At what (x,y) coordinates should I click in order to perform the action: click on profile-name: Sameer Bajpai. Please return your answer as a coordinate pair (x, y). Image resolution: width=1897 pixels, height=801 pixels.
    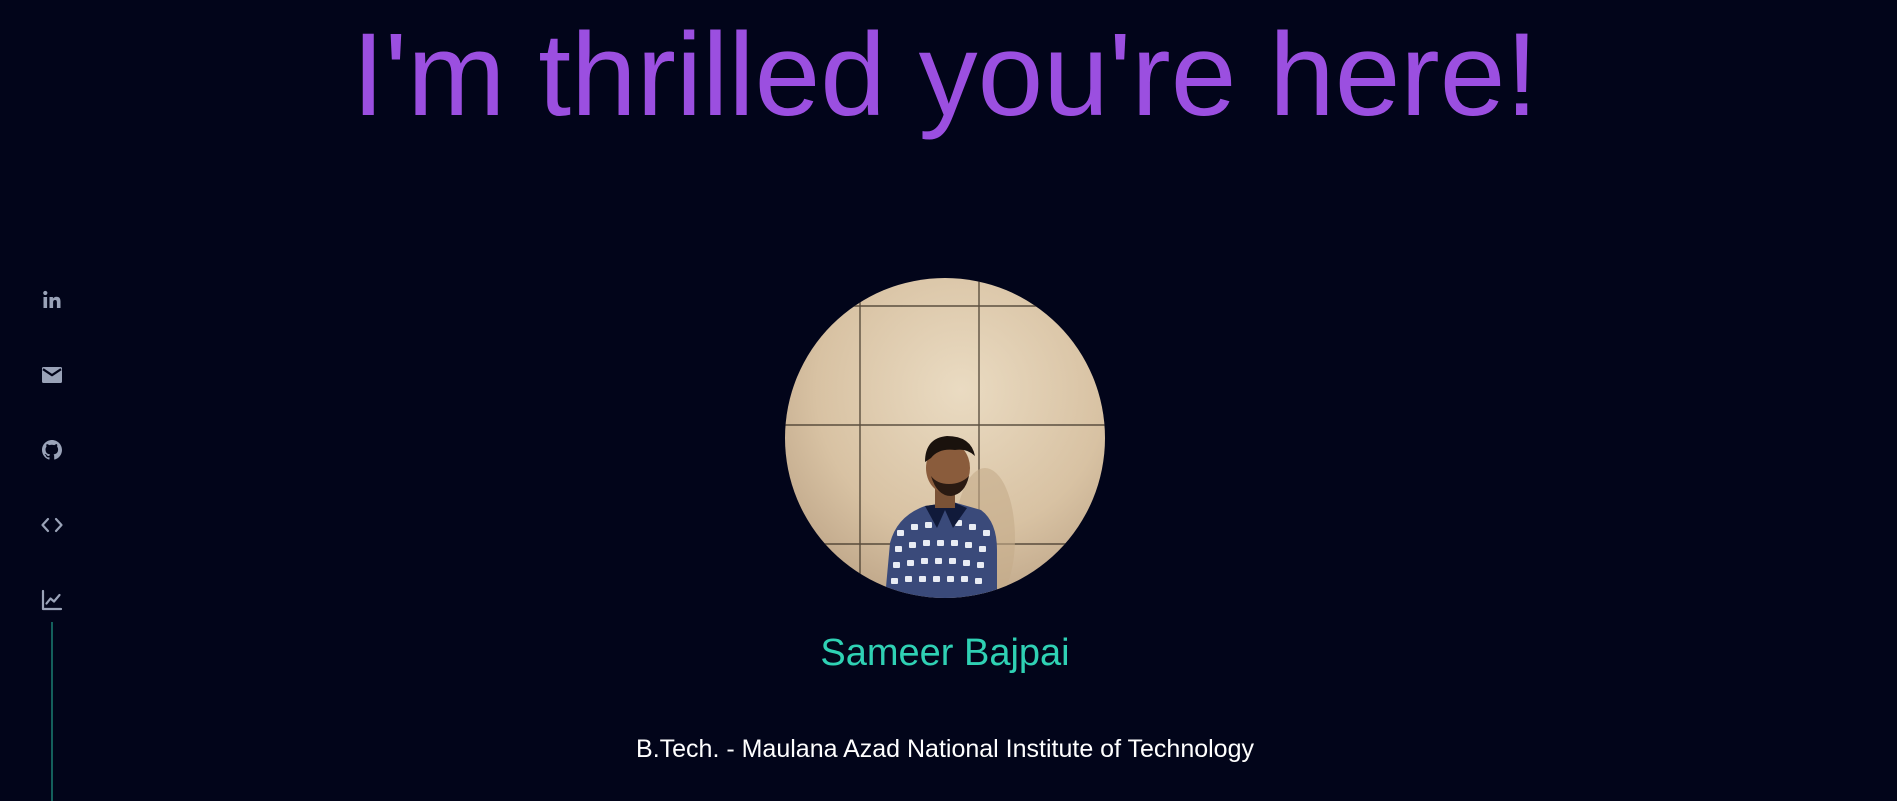
    Looking at the image, I should click on (945, 653).